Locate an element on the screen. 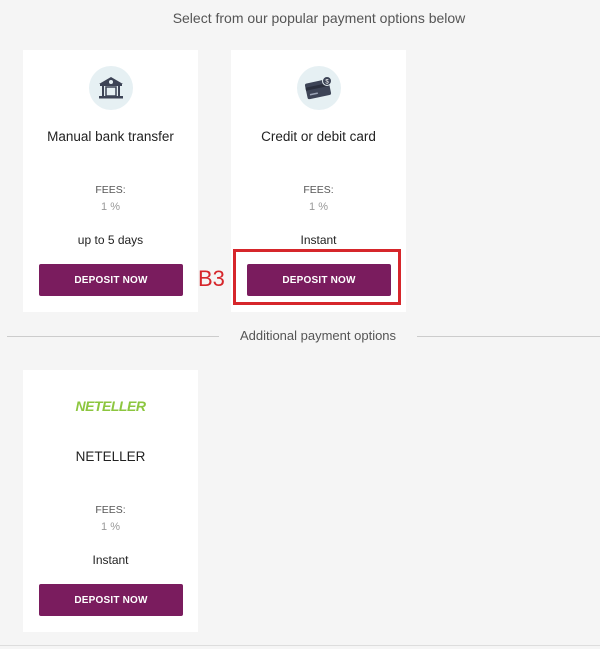  card-title: NETELLER is located at coordinates (110, 456).